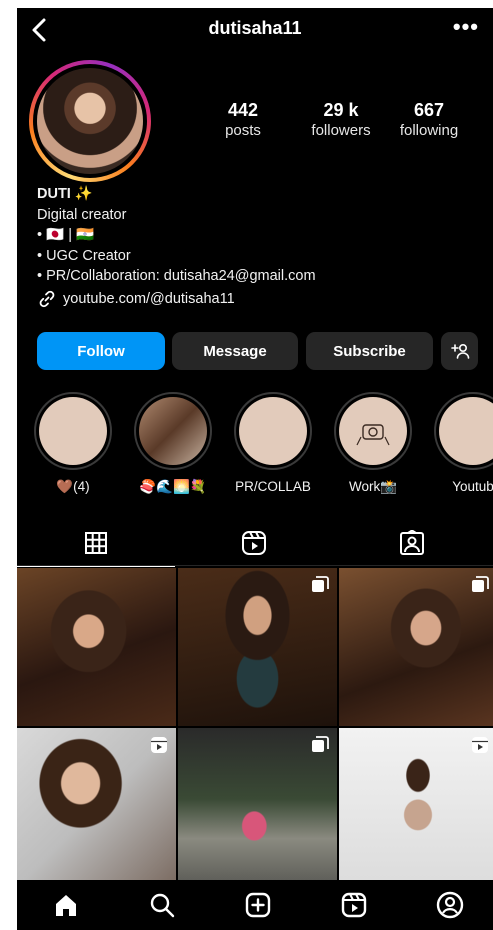 The image size is (493, 930). What do you see at coordinates (273, 486) in the screenshot?
I see `highlight-label: PR/COLLAB` at bounding box center [273, 486].